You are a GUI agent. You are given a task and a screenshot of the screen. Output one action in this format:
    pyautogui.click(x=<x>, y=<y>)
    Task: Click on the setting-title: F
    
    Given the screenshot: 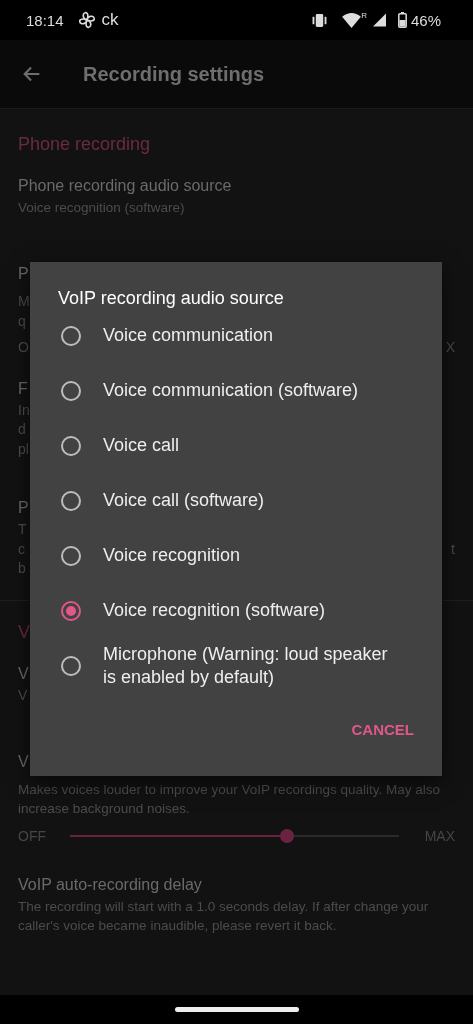 What is the action you would take?
    pyautogui.click(x=23, y=388)
    